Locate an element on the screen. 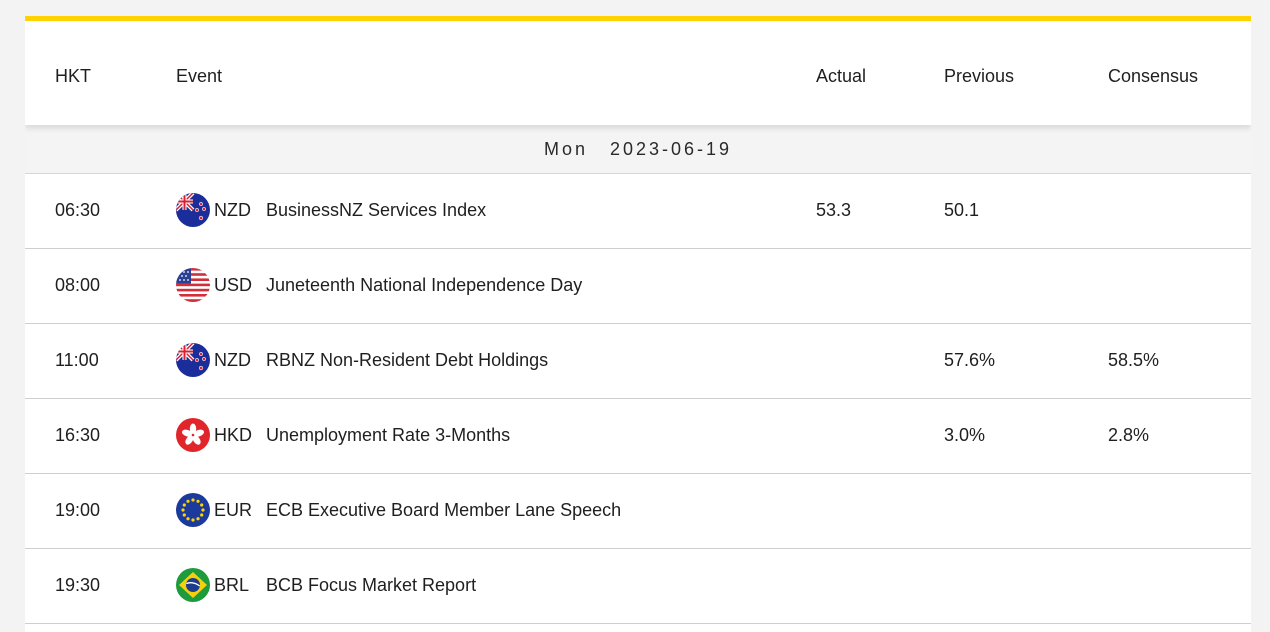 Image resolution: width=1270 pixels, height=632 pixels. event-cell: NZD RBNZ Non-Resident Debt Holdings is located at coordinates (362, 360).